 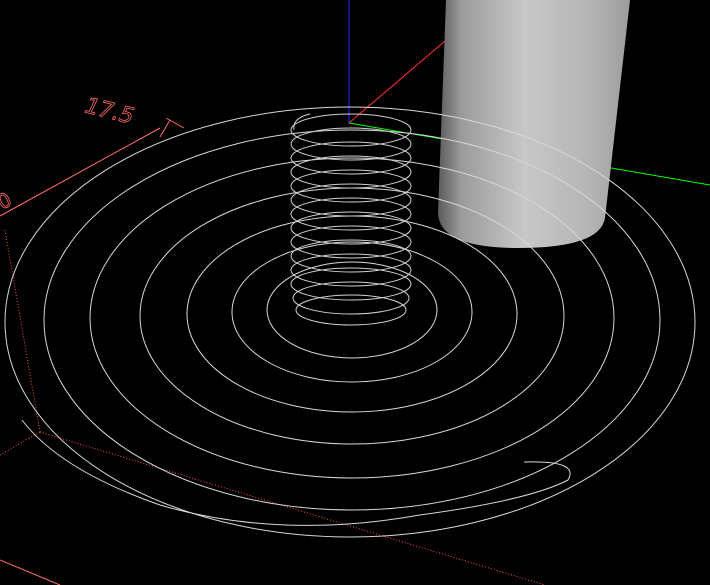 I want to click on cylinder-shape, so click(x=534, y=124).